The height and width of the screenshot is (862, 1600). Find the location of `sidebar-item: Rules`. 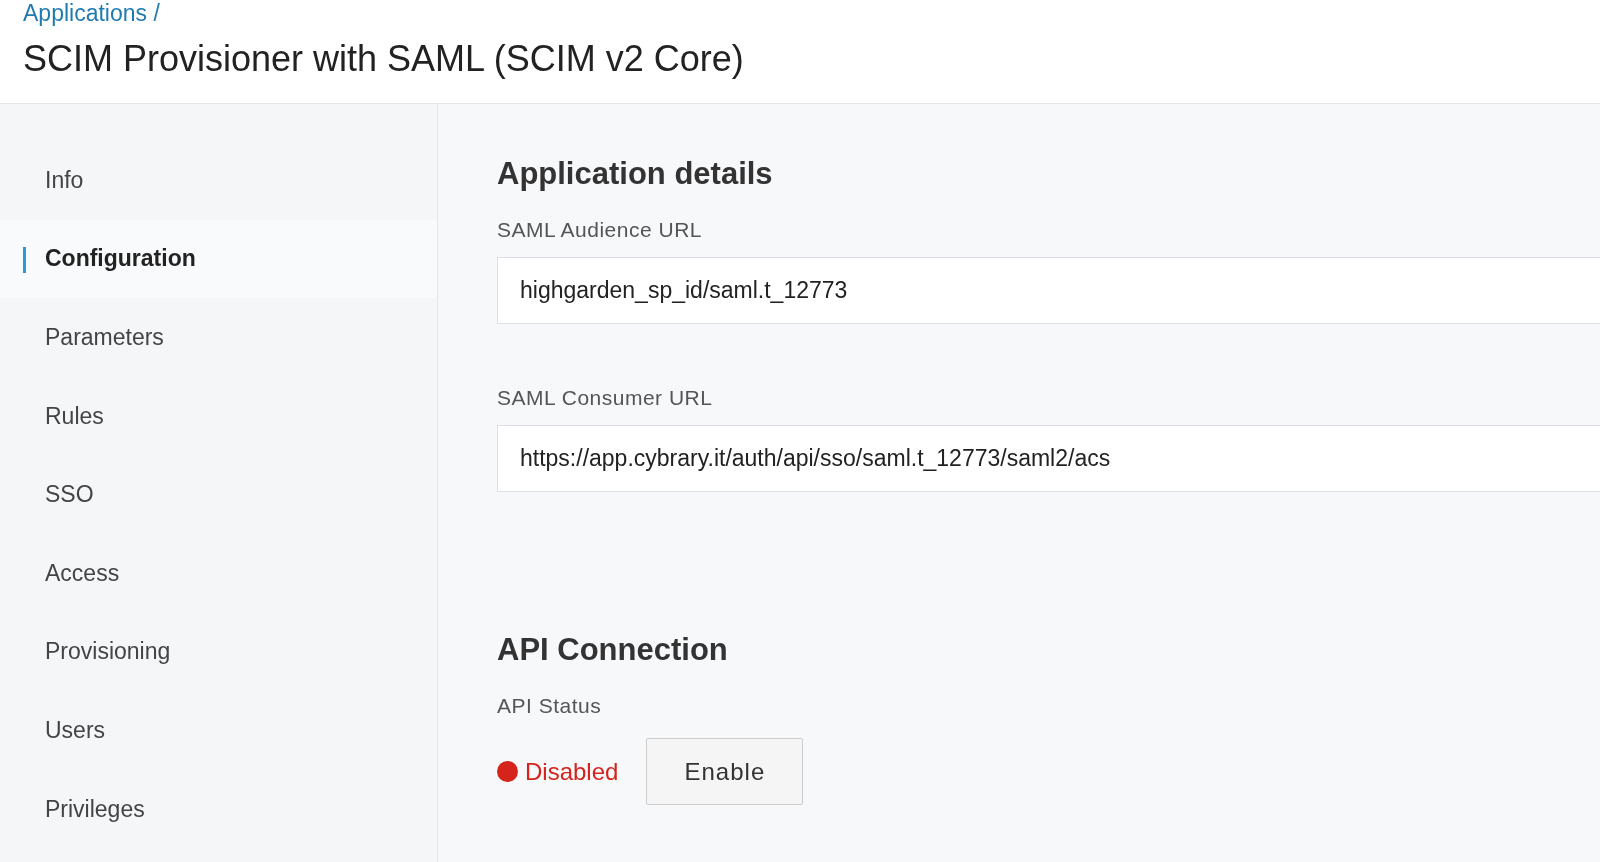

sidebar-item: Rules is located at coordinates (218, 416).